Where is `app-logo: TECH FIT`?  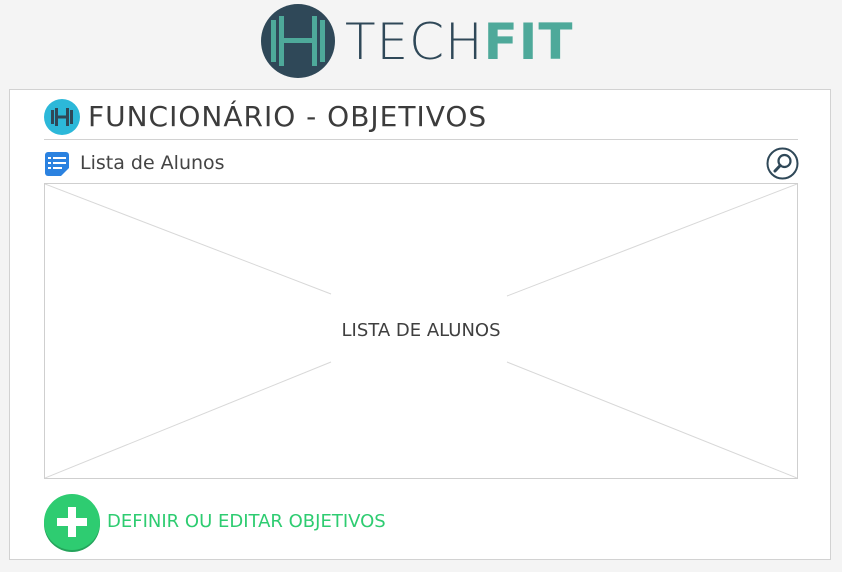 app-logo: TECH FIT is located at coordinates (426, 41).